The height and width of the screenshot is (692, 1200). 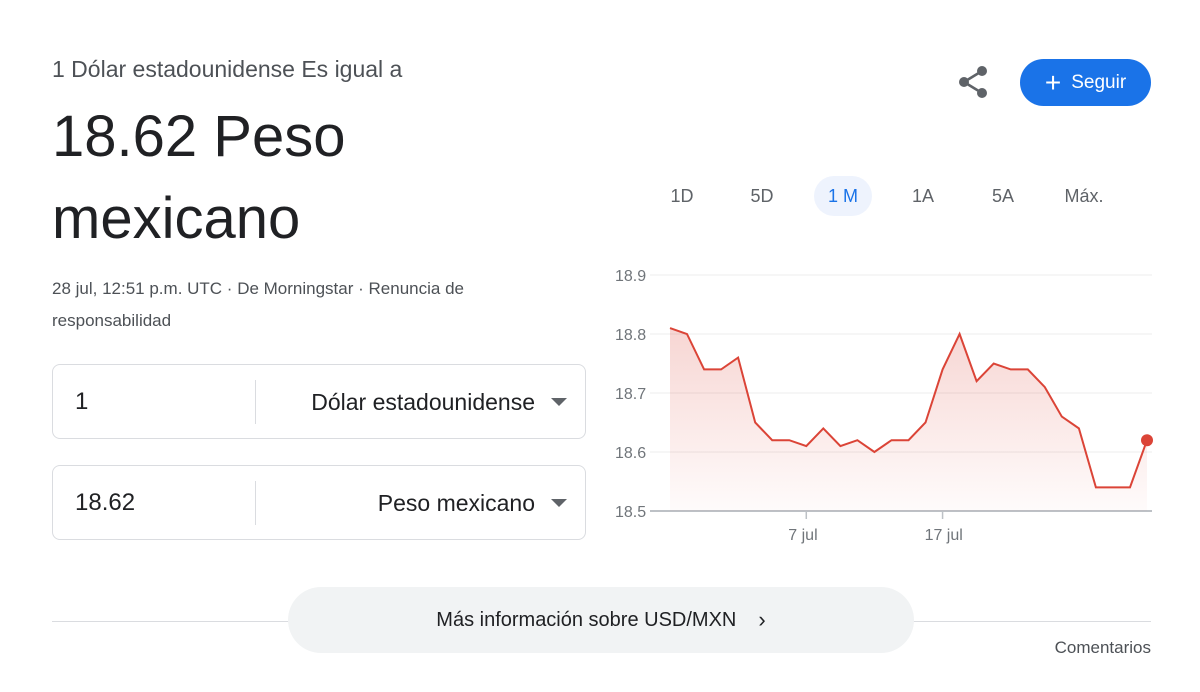 What do you see at coordinates (630, 335) in the screenshot?
I see `y-tick-label: 18.8` at bounding box center [630, 335].